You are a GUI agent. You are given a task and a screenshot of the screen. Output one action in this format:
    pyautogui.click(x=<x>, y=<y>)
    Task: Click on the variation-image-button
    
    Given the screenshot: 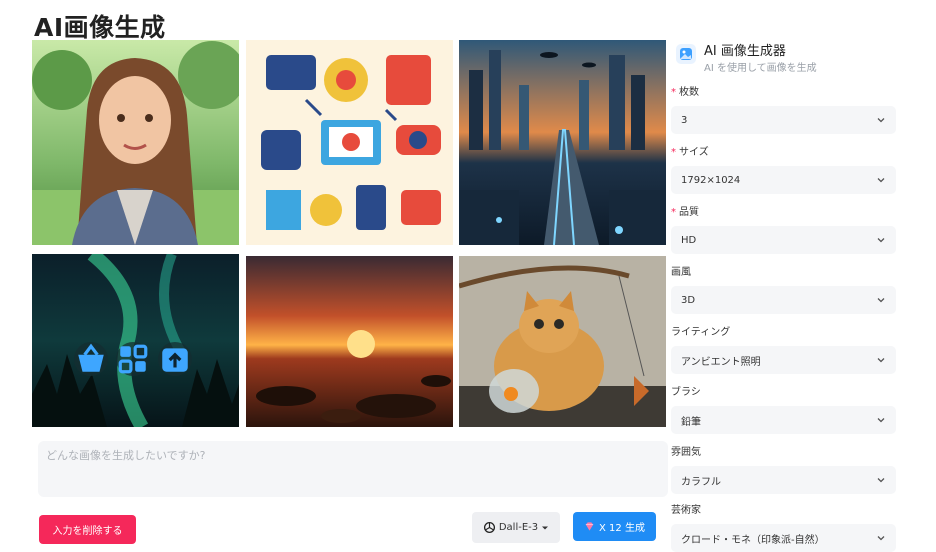 What is the action you would take?
    pyautogui.click(x=133, y=359)
    